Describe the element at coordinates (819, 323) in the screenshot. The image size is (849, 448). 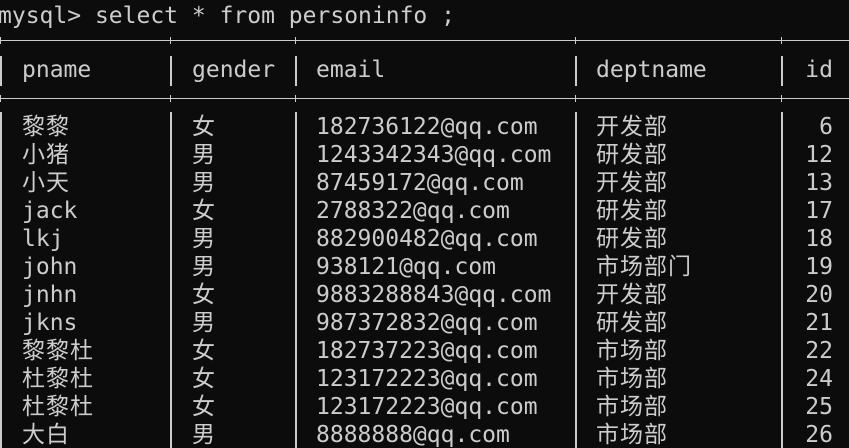
I see `cell-id: 21` at that location.